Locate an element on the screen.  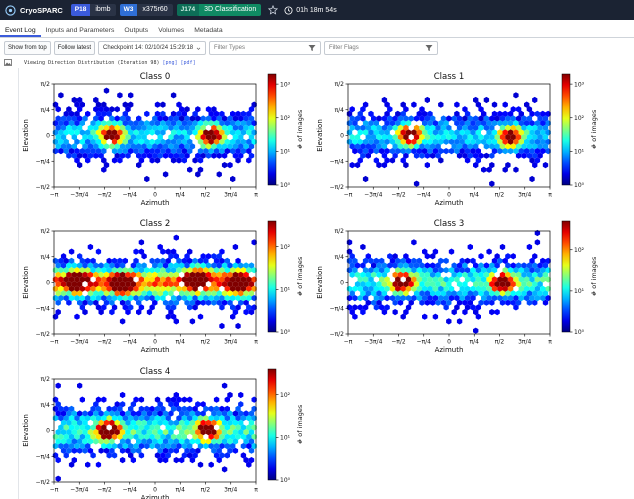
cryosparc-logo-icon is located at coordinates (10, 10).